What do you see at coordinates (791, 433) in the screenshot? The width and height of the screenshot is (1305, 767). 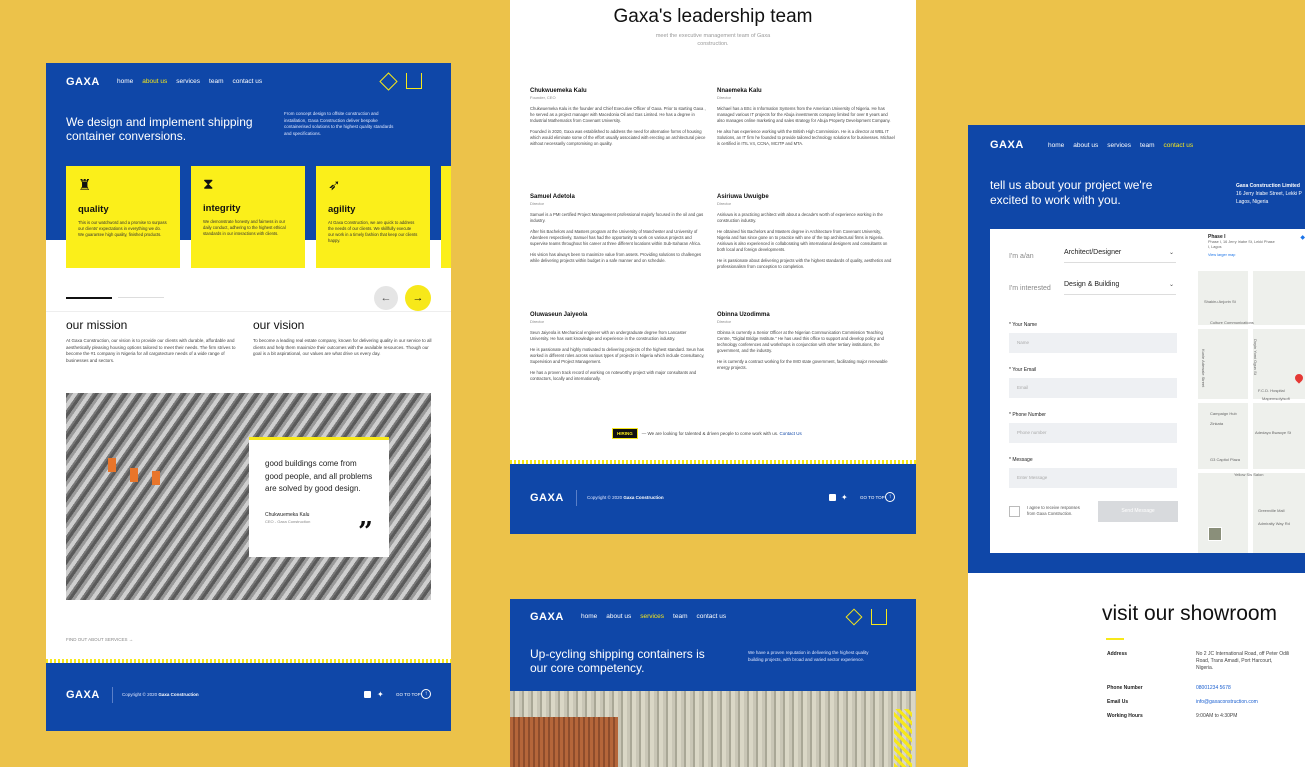 I see `contact-us-link: Contact Us` at bounding box center [791, 433].